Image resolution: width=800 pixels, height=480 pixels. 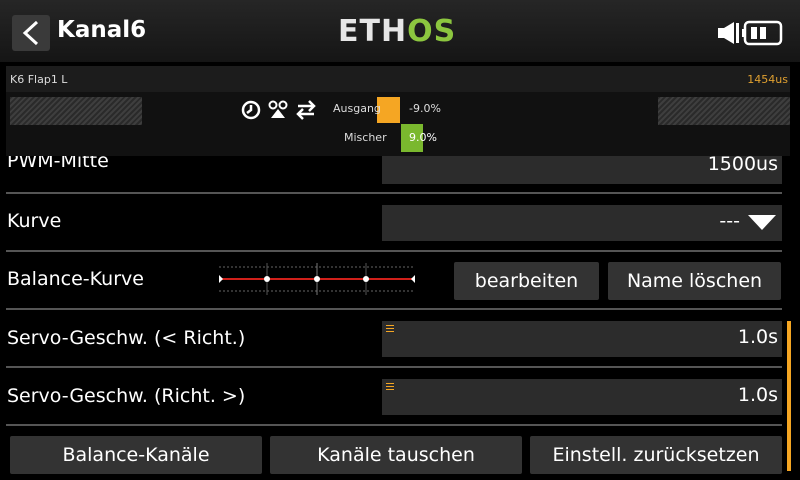 I want to click on logo-part-eth: ETH, so click(x=373, y=31).